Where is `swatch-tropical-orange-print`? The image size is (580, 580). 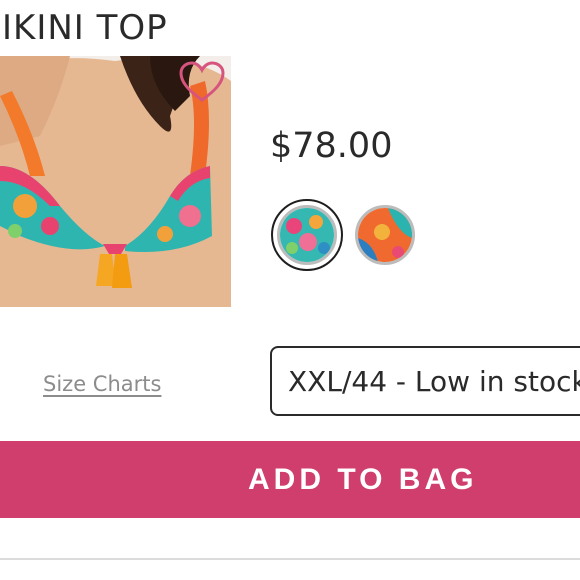 swatch-tropical-orange-print is located at coordinates (385, 235).